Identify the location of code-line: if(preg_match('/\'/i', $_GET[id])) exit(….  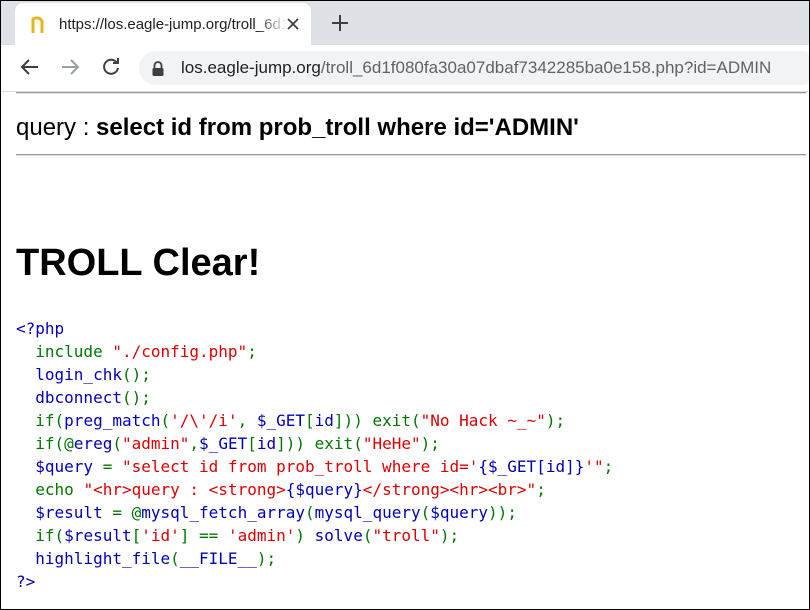
(411, 420).